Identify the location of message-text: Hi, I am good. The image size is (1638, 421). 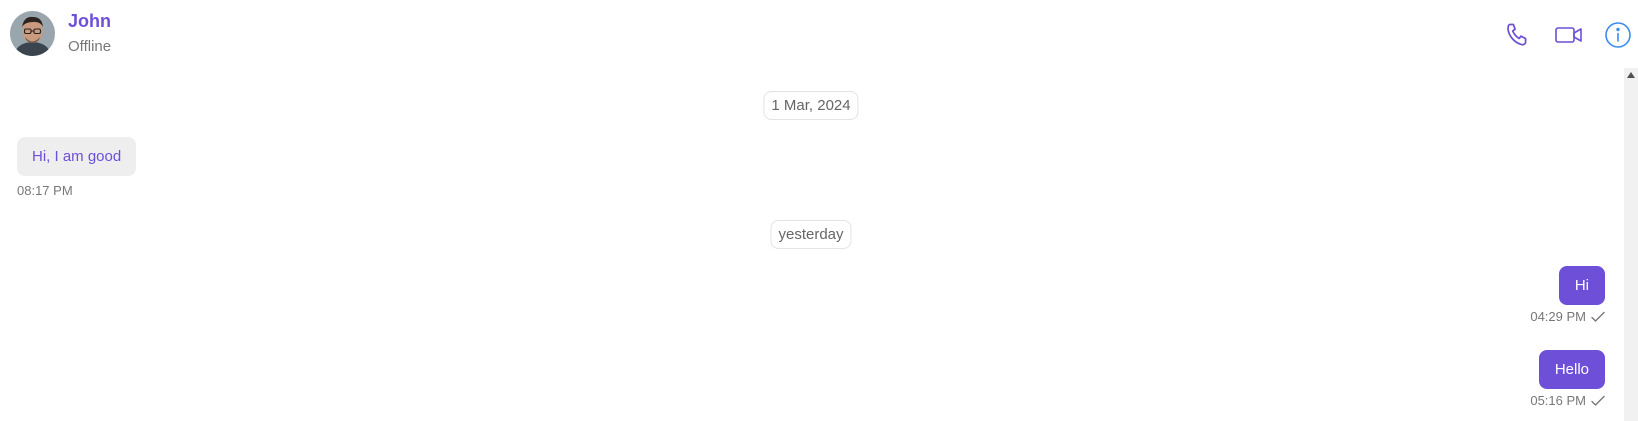
(77, 156).